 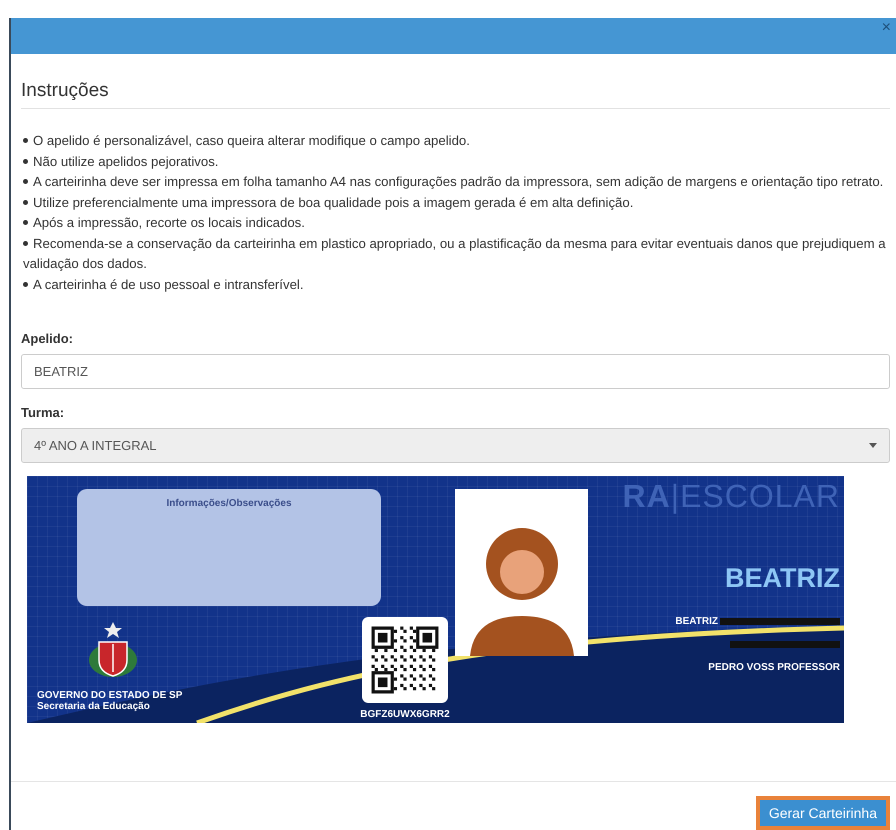 What do you see at coordinates (455, 141) in the screenshot?
I see `instruction-text: O apelido é personalizável, caso queira alterar modifique o campo apelido.` at bounding box center [455, 141].